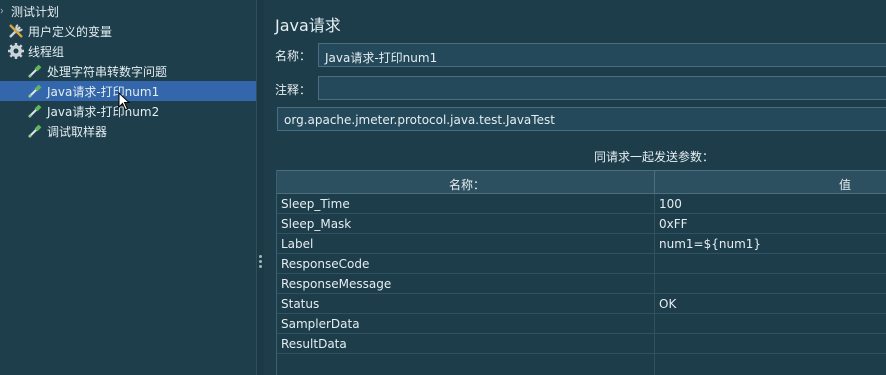  What do you see at coordinates (128, 131) in the screenshot?
I see `tree-item-debug-sampler: 调试取样器` at bounding box center [128, 131].